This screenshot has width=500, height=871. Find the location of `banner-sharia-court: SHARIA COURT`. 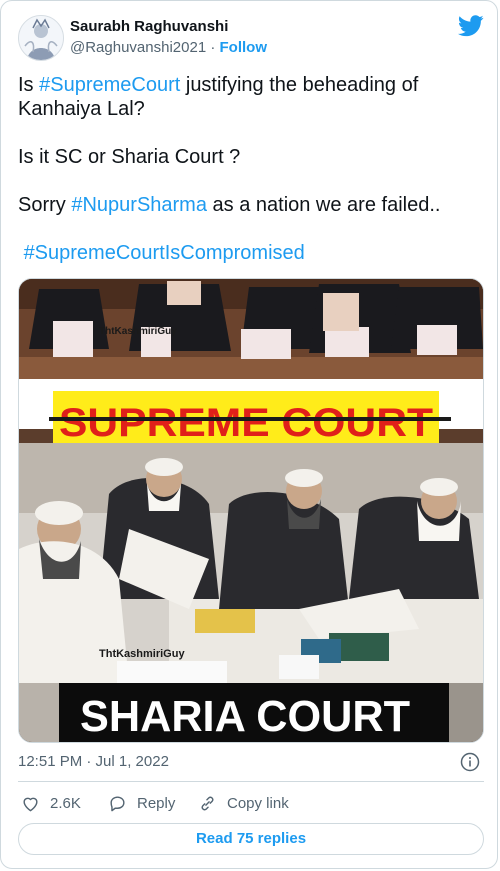

banner-sharia-court: SHARIA COURT is located at coordinates (245, 716).